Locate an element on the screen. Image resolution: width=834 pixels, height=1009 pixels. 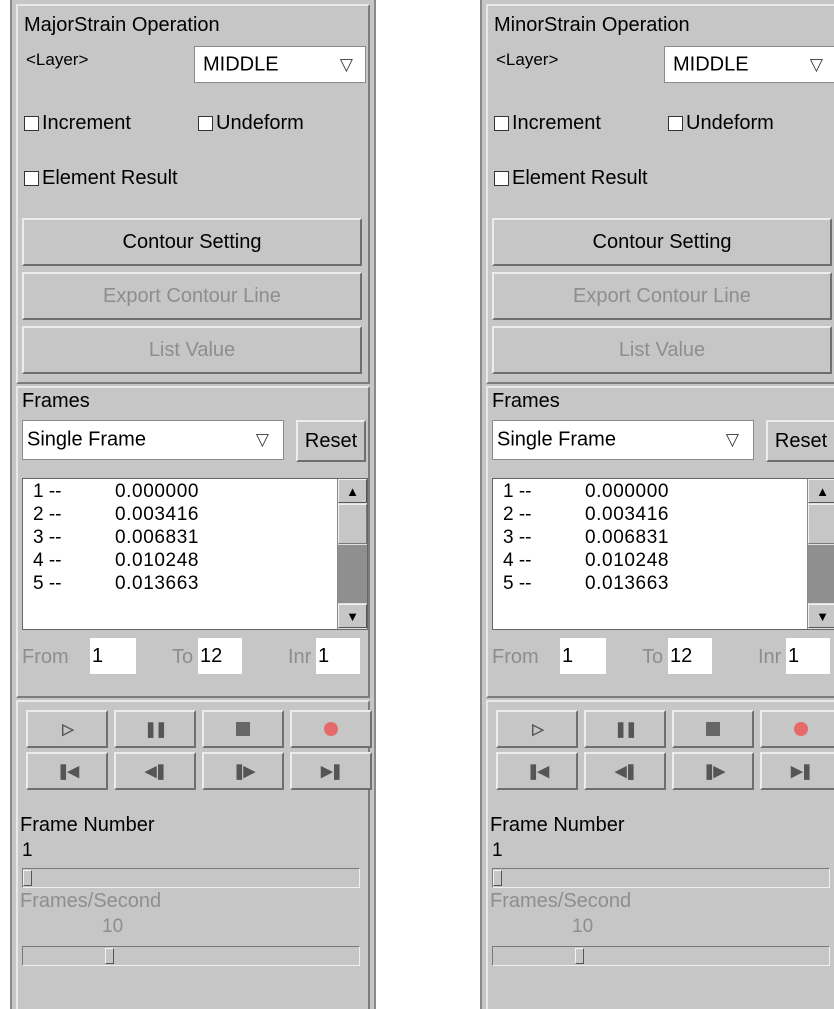
skip-to-start-icon: ❚◀ is located at coordinates (67, 771).